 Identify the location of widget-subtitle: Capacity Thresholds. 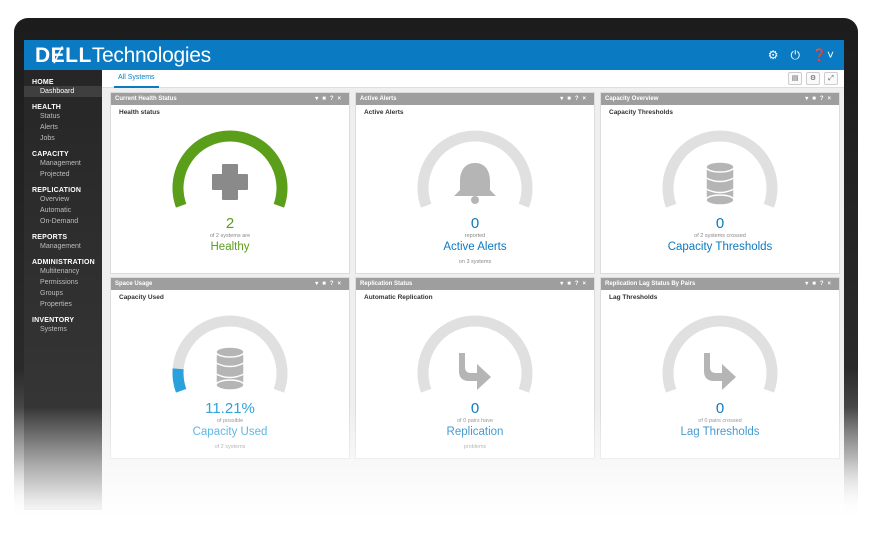
(641, 112).